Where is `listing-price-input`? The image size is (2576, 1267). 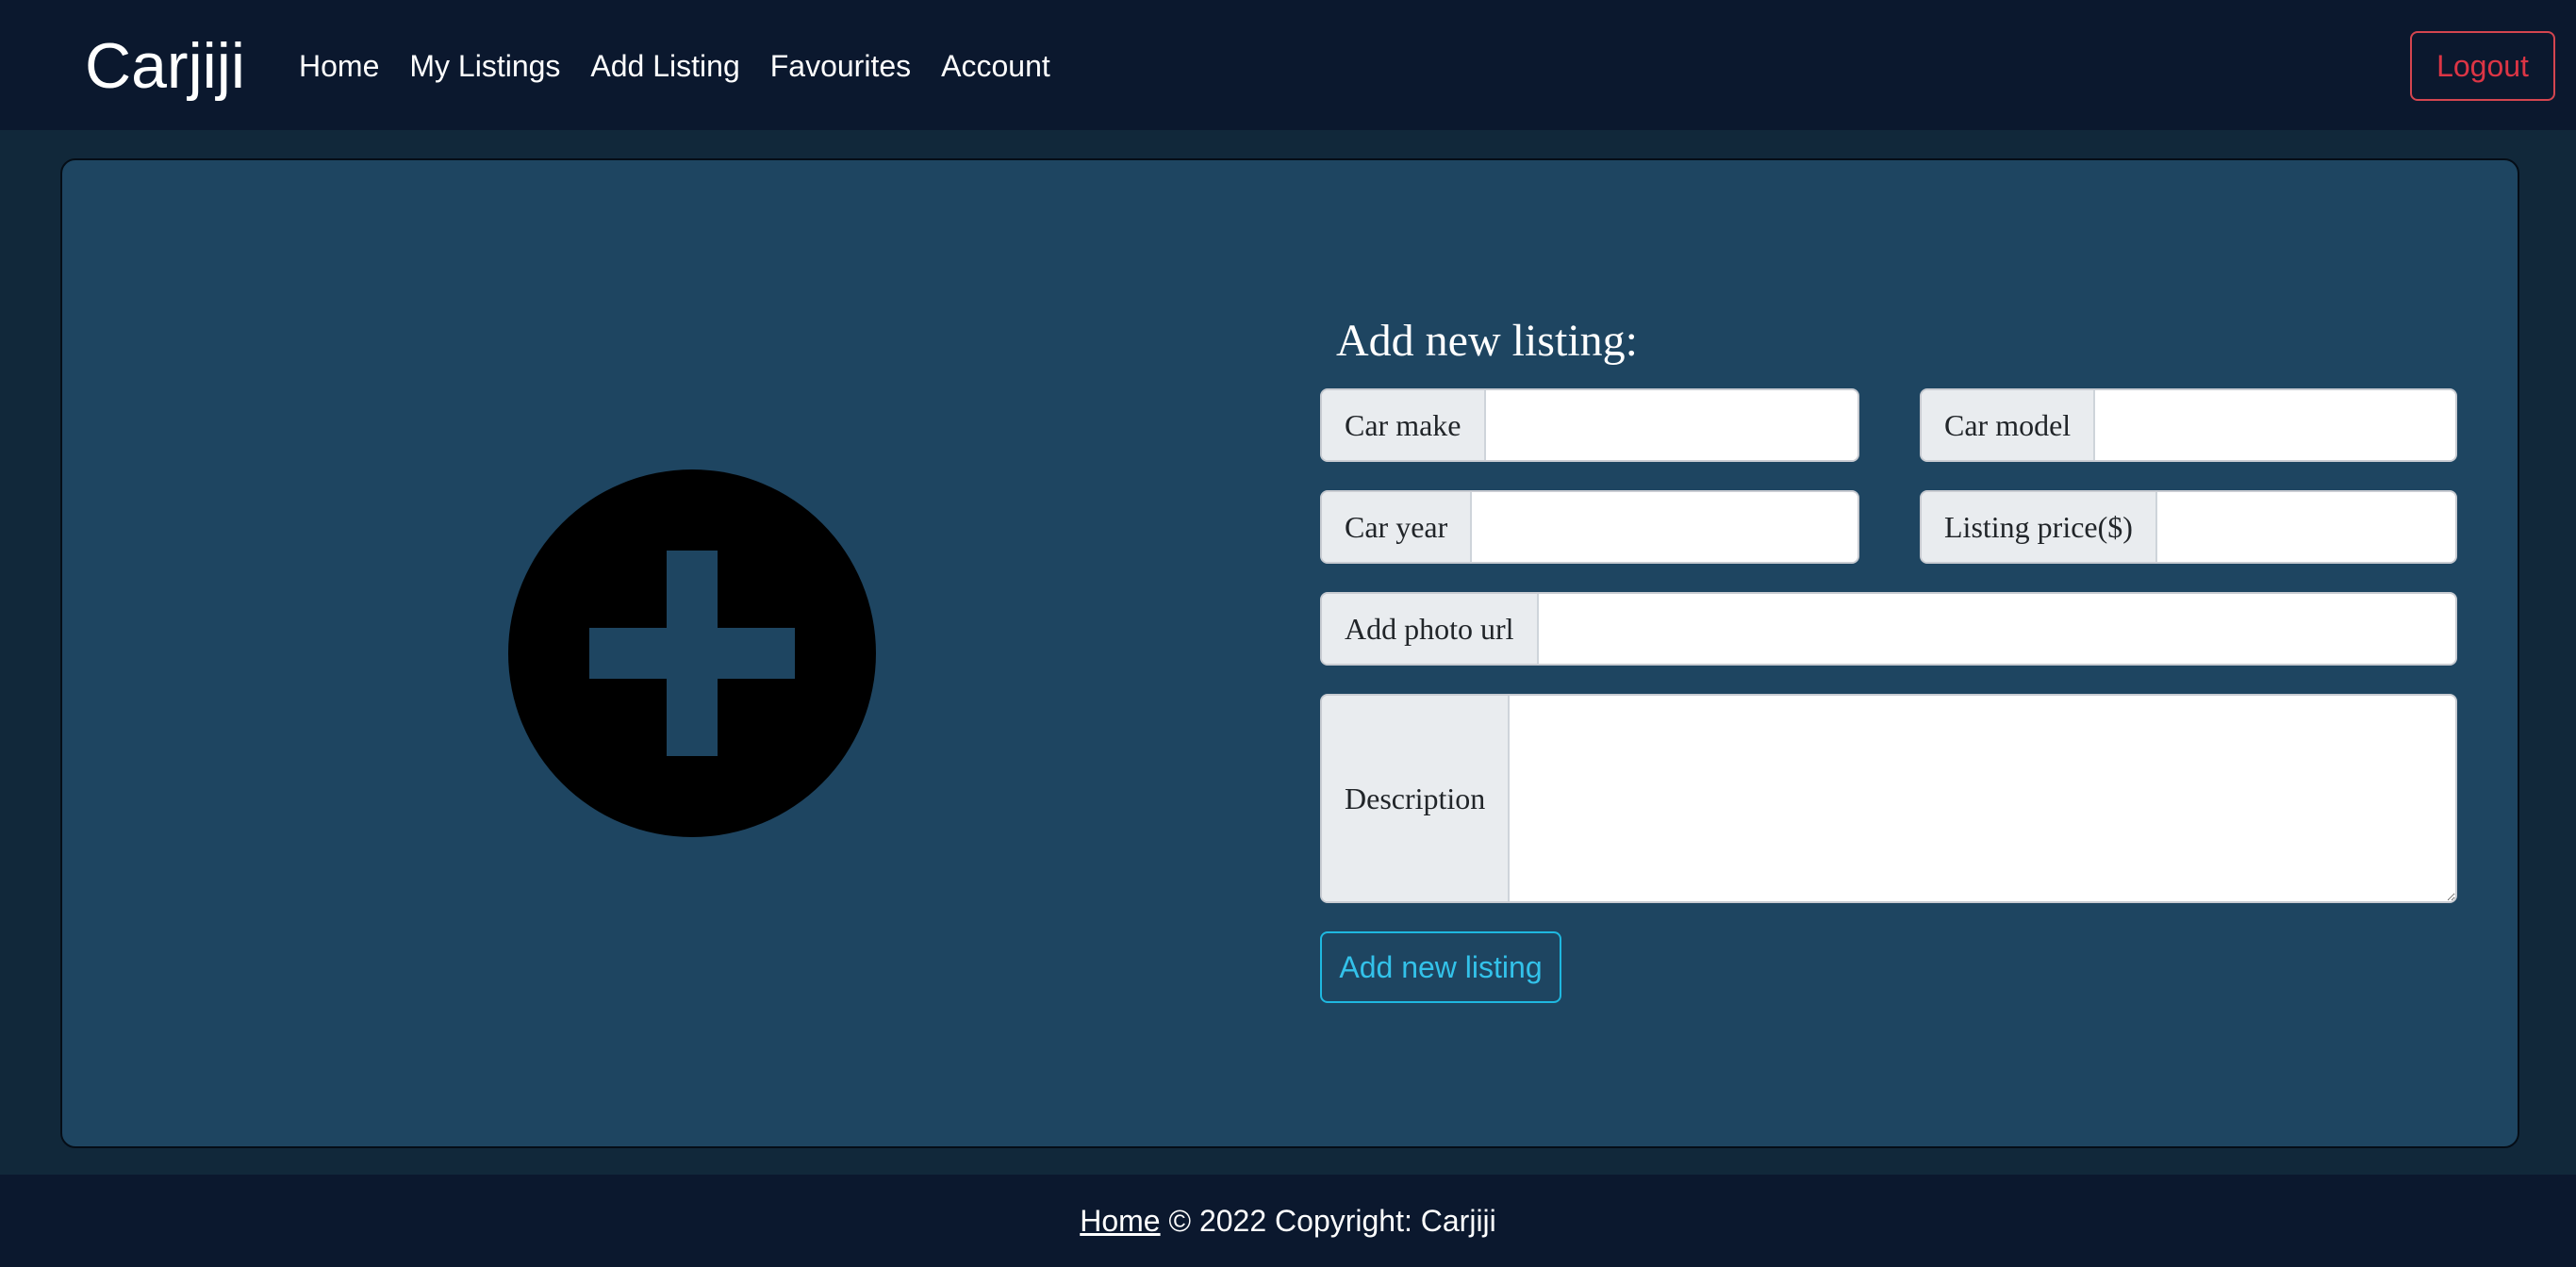
listing-price-input is located at coordinates (2305, 527).